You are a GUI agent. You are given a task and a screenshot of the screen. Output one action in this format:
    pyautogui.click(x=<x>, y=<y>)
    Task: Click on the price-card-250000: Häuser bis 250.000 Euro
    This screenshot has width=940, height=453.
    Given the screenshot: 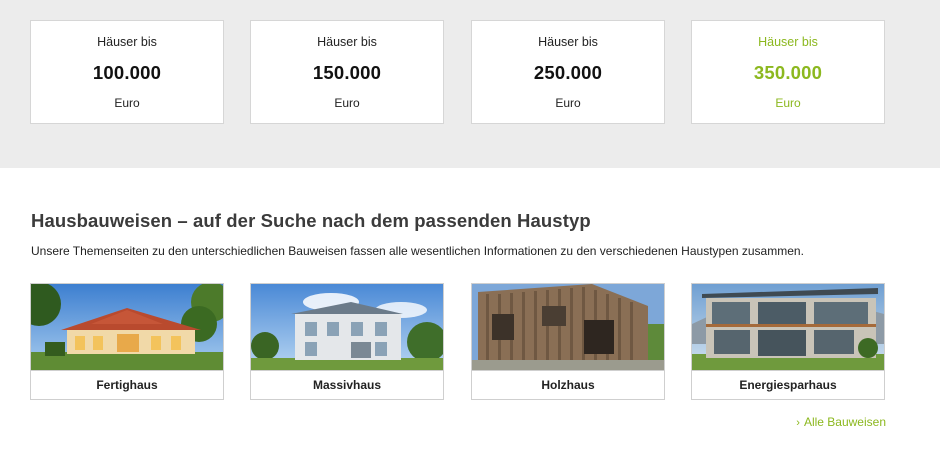 What is the action you would take?
    pyautogui.click(x=568, y=72)
    